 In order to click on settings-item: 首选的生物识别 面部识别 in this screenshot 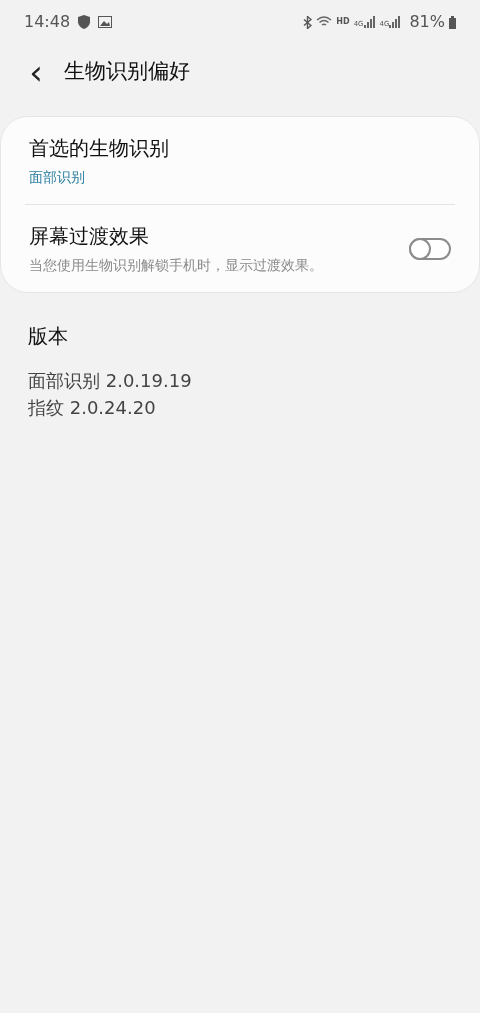, I will do `click(240, 160)`.